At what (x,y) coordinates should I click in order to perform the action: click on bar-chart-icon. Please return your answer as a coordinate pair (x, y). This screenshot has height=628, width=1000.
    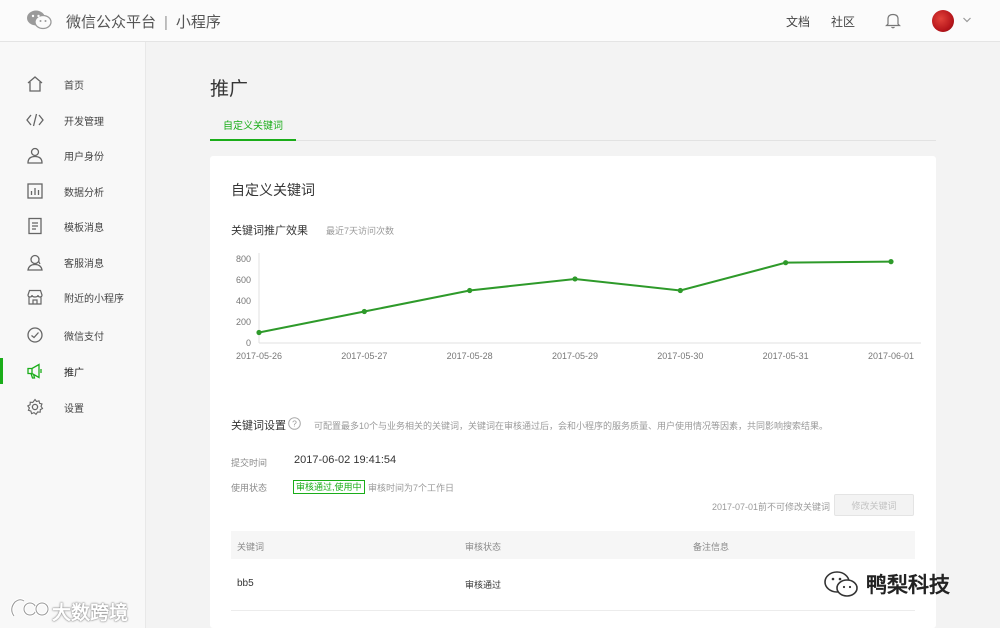
    Looking at the image, I should click on (35, 191).